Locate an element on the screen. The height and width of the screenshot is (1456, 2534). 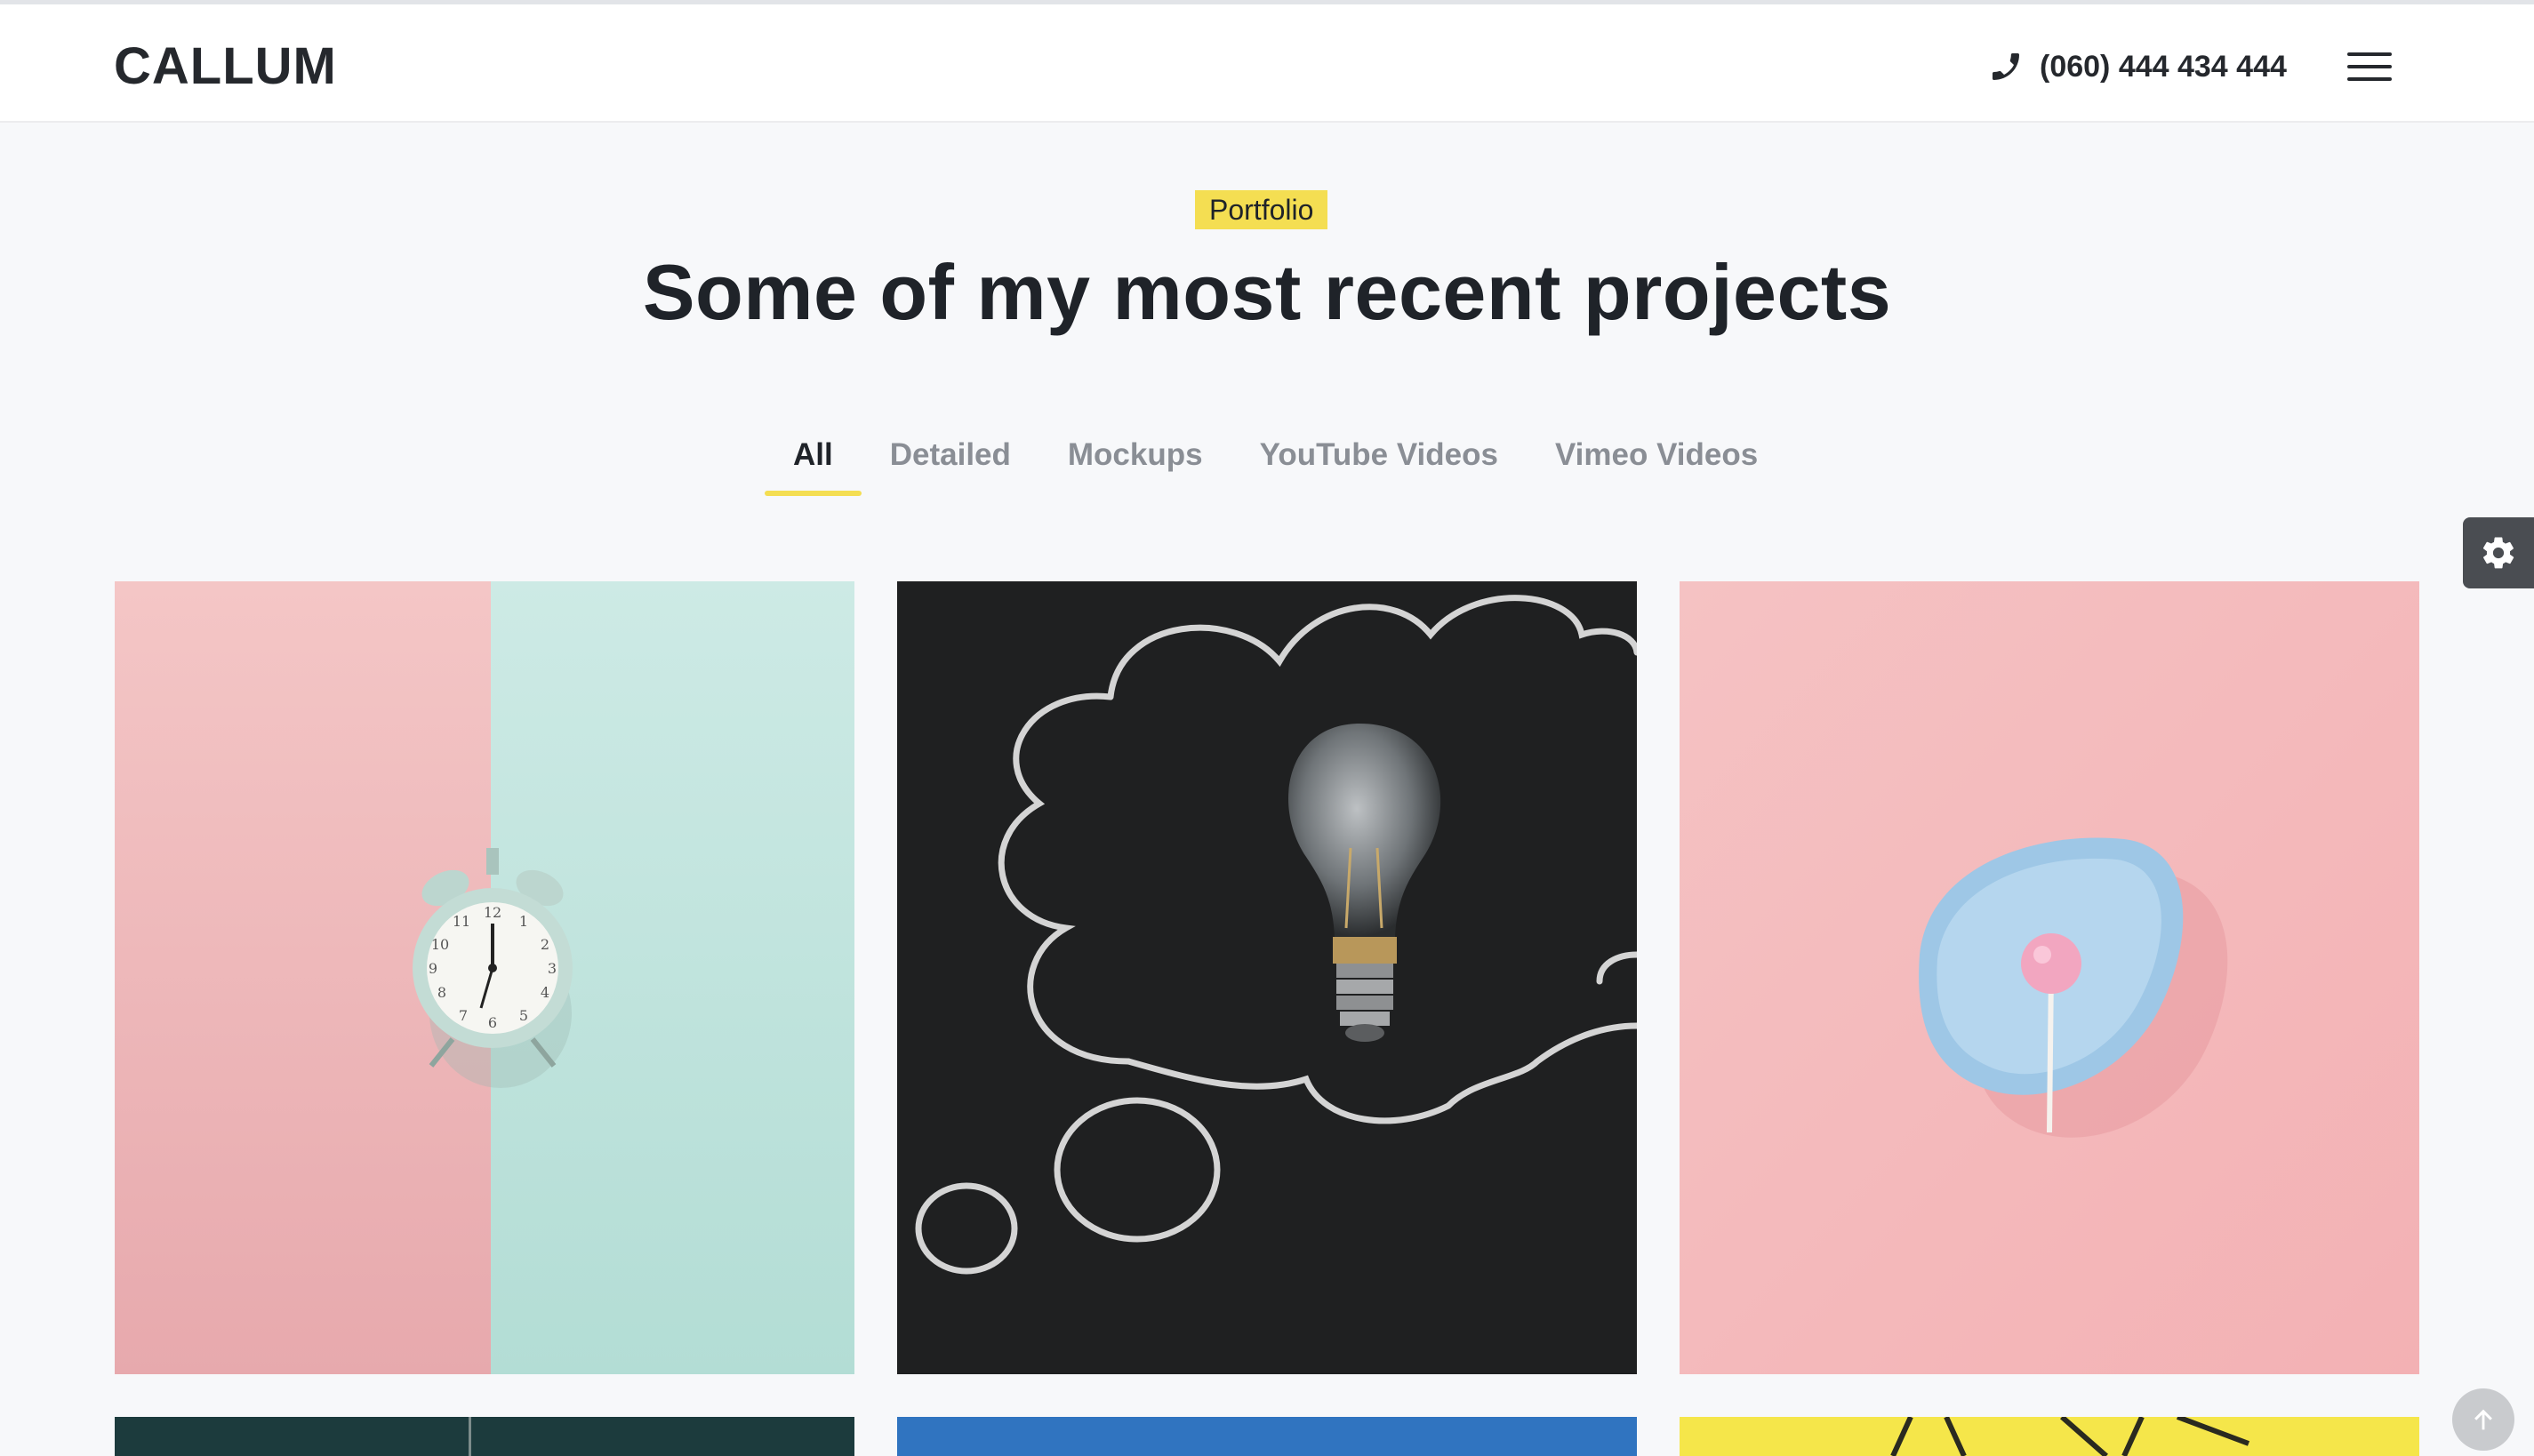
svg-text: 7 is located at coordinates (464, 1015).